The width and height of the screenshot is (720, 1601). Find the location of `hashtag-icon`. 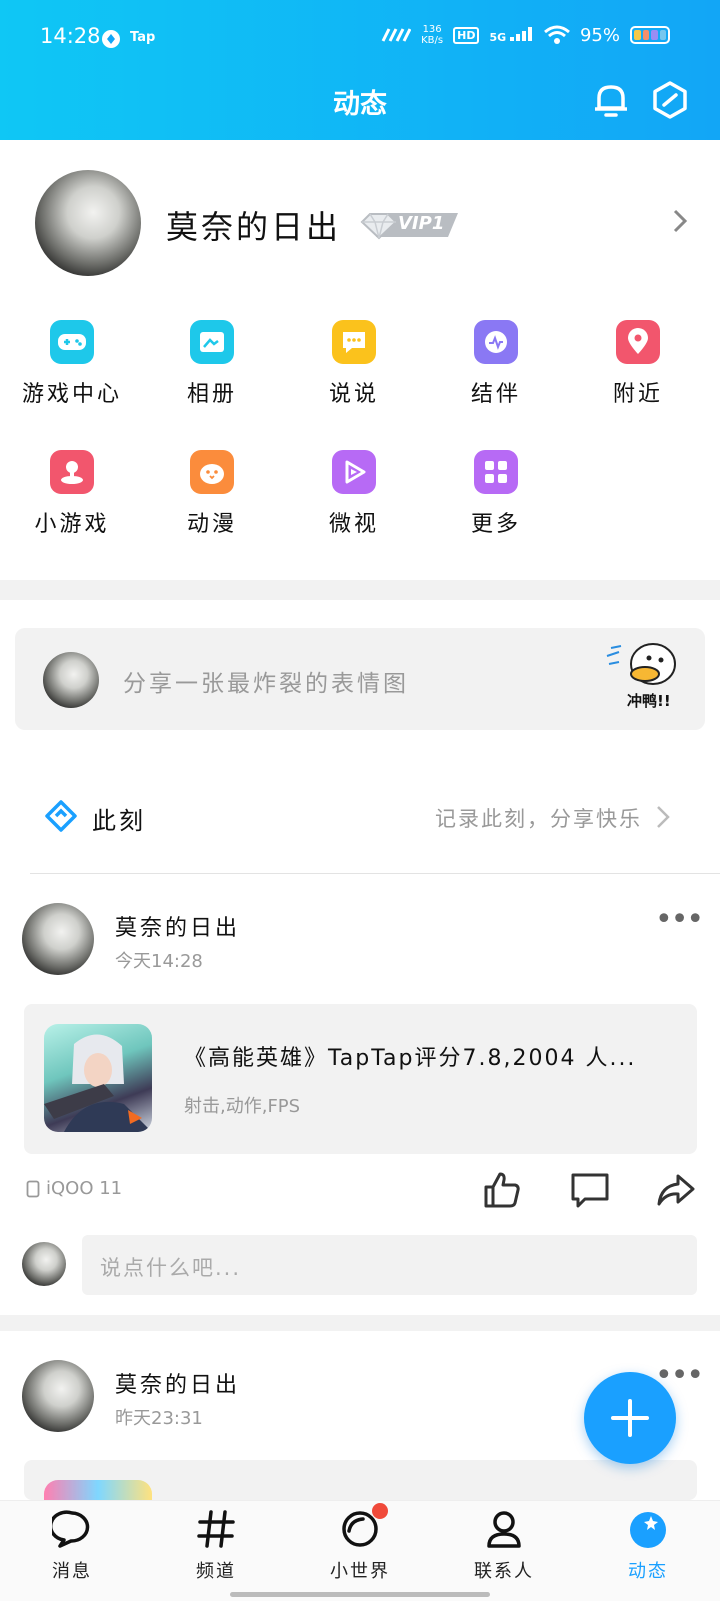

hashtag-icon is located at coordinates (216, 1529).